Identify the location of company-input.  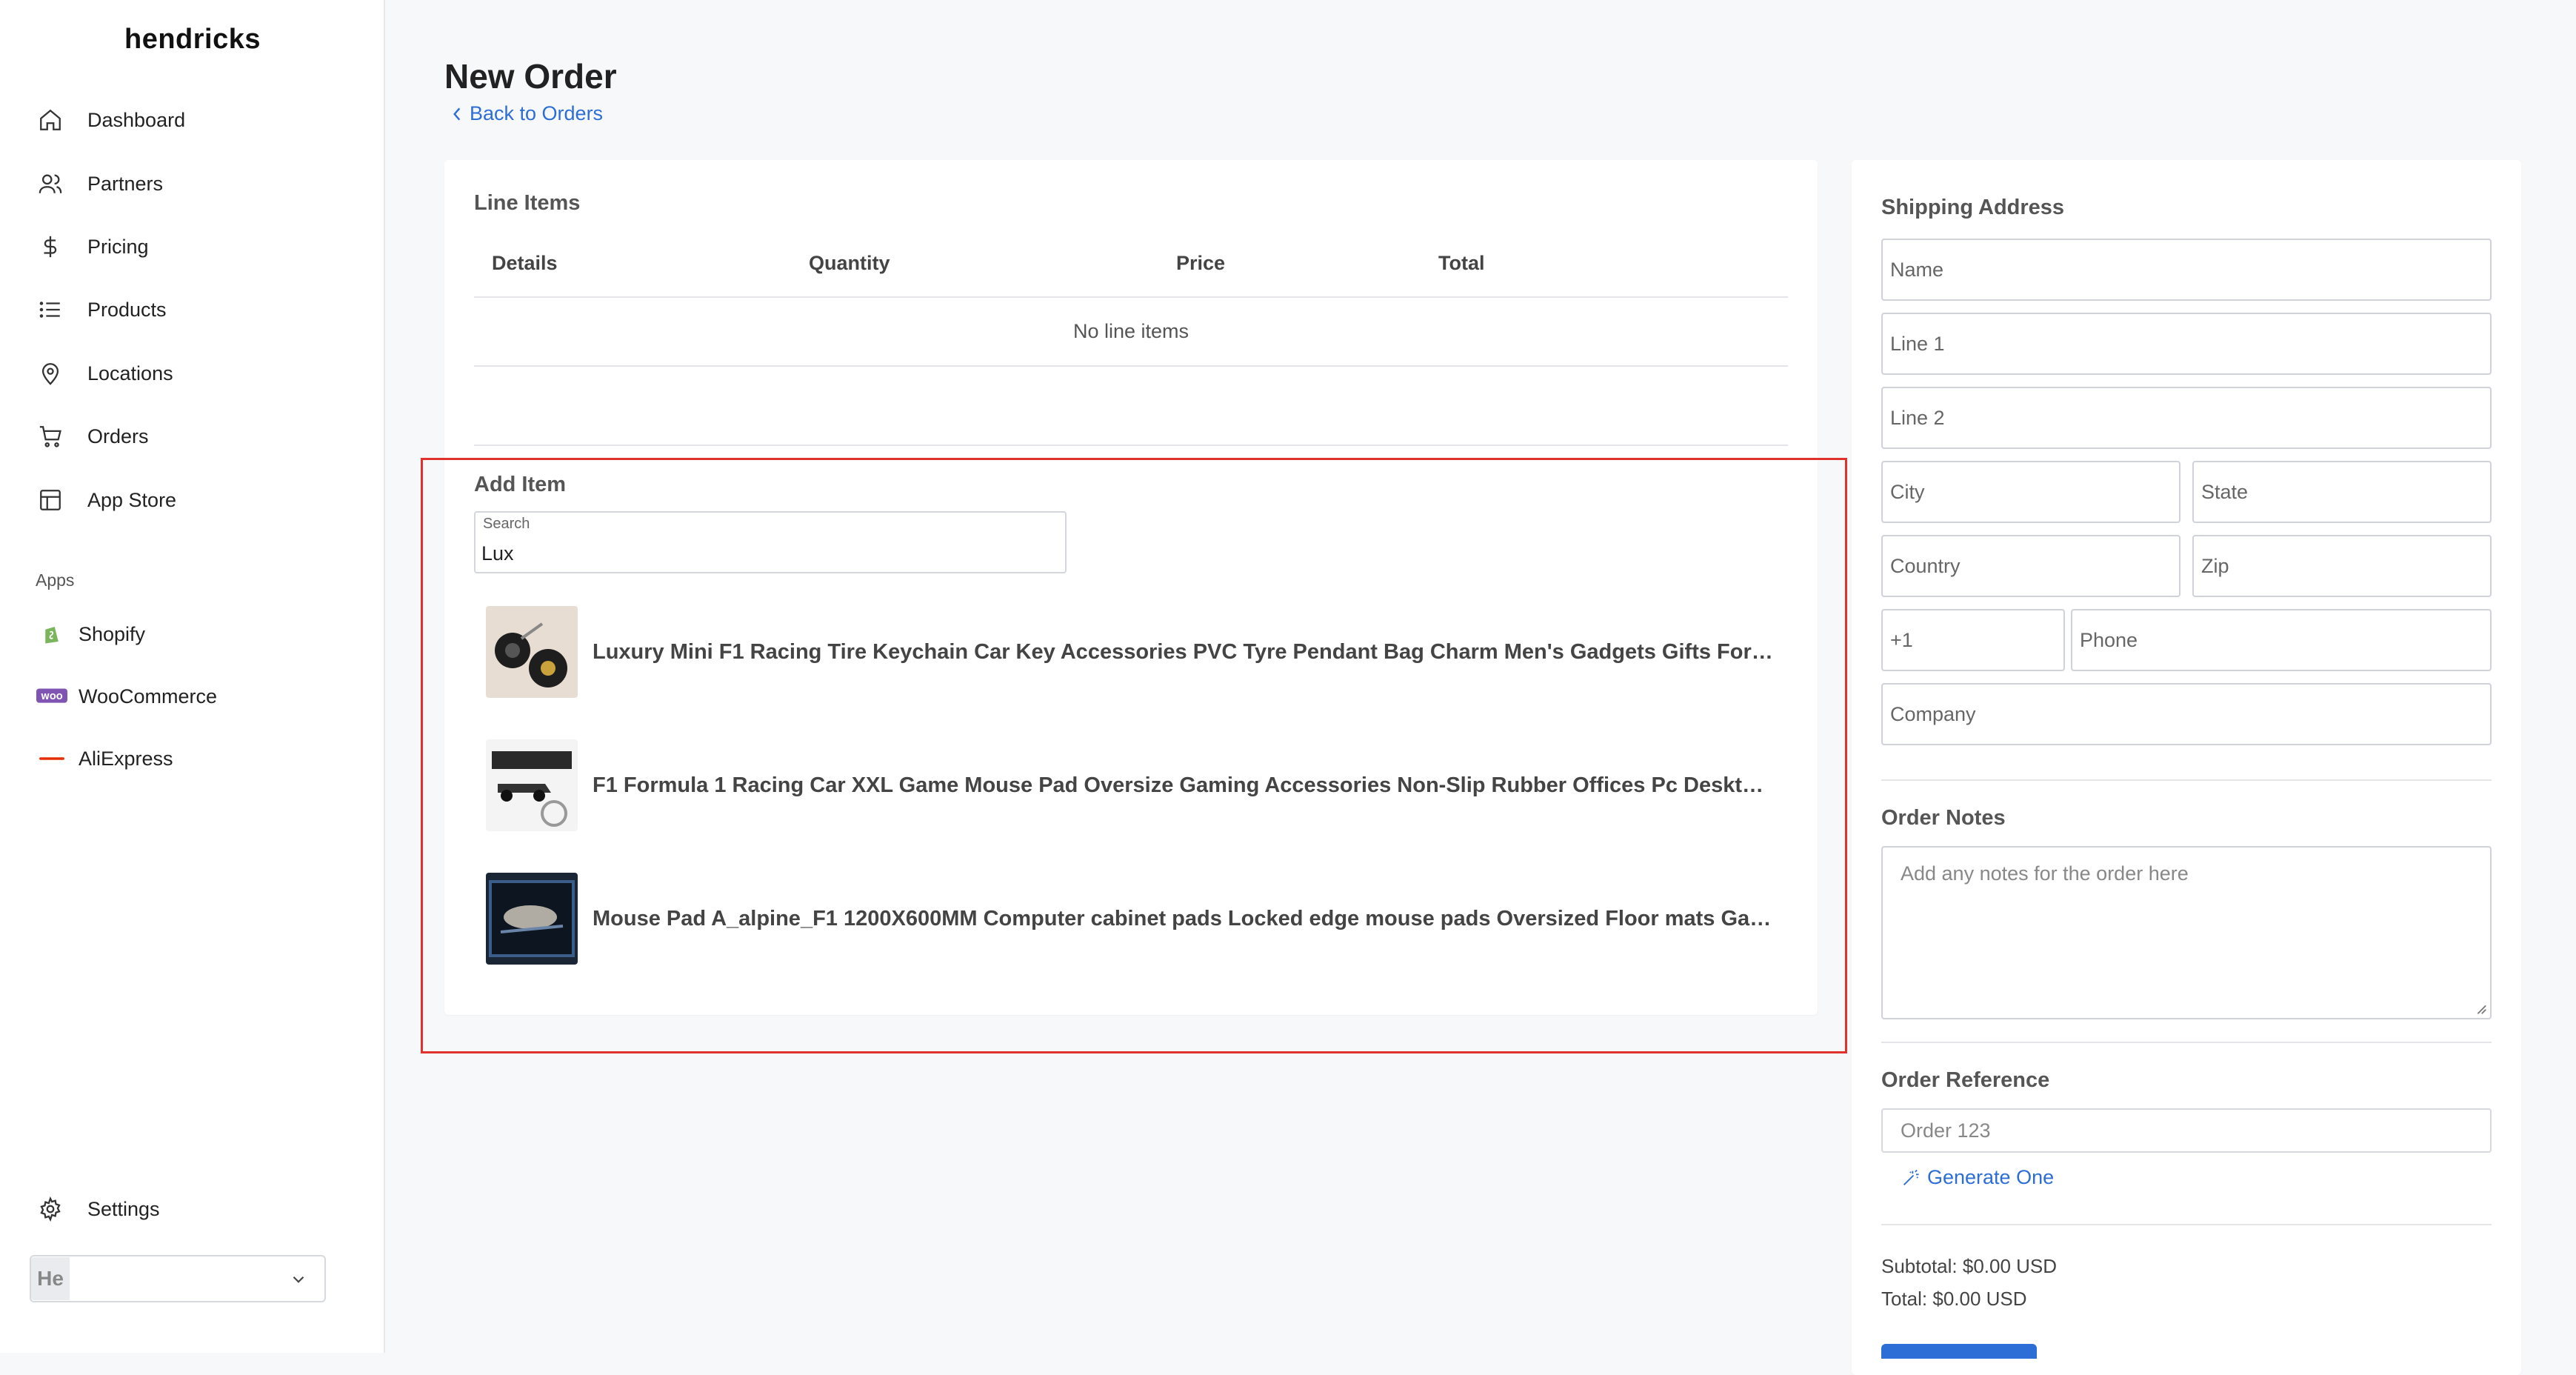
(2186, 714).